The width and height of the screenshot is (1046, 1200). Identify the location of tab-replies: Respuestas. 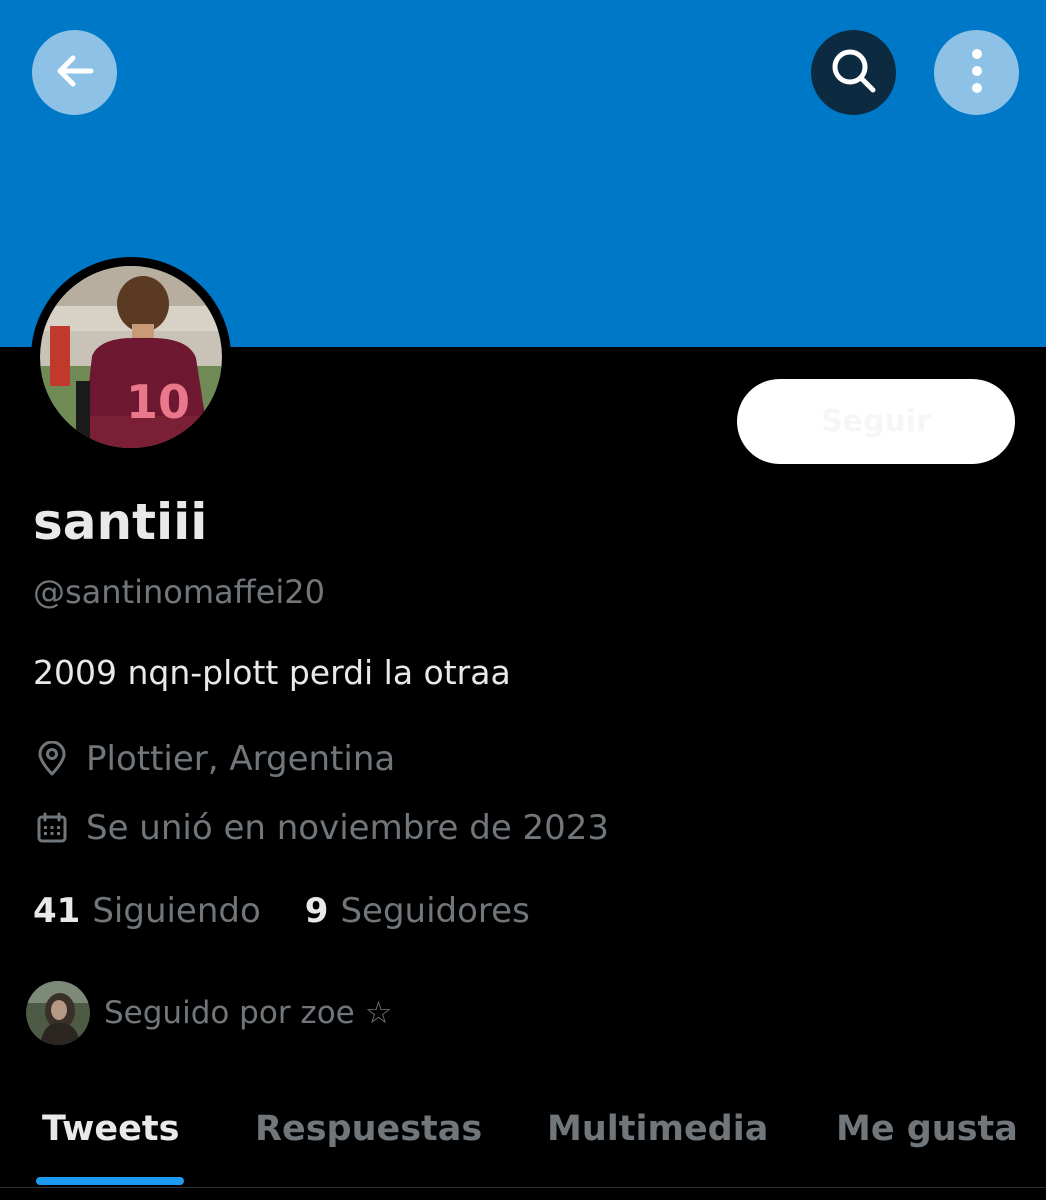
(368, 1129).